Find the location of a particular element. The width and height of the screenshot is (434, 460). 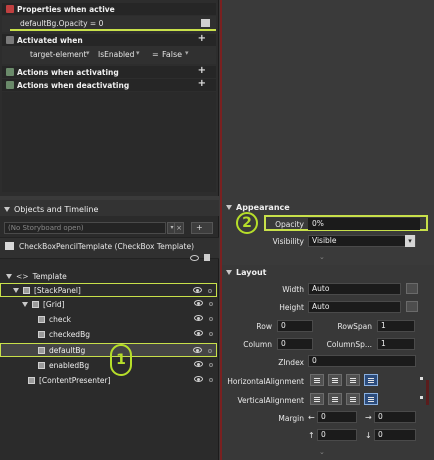

row-label: Row is located at coordinates (264, 326).